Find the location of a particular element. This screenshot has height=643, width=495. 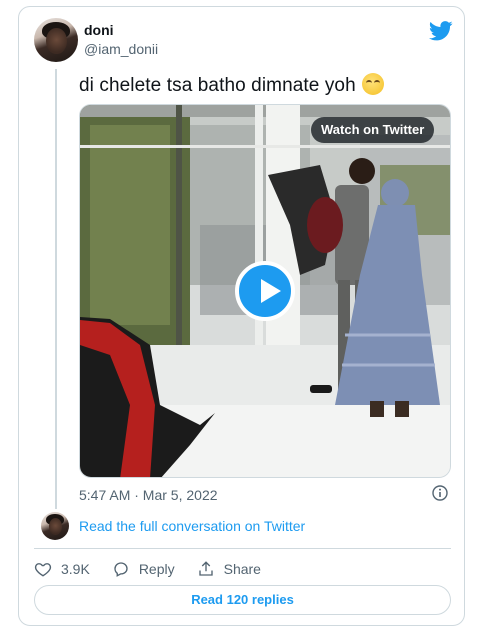

reply-label: Reply is located at coordinates (156, 569).